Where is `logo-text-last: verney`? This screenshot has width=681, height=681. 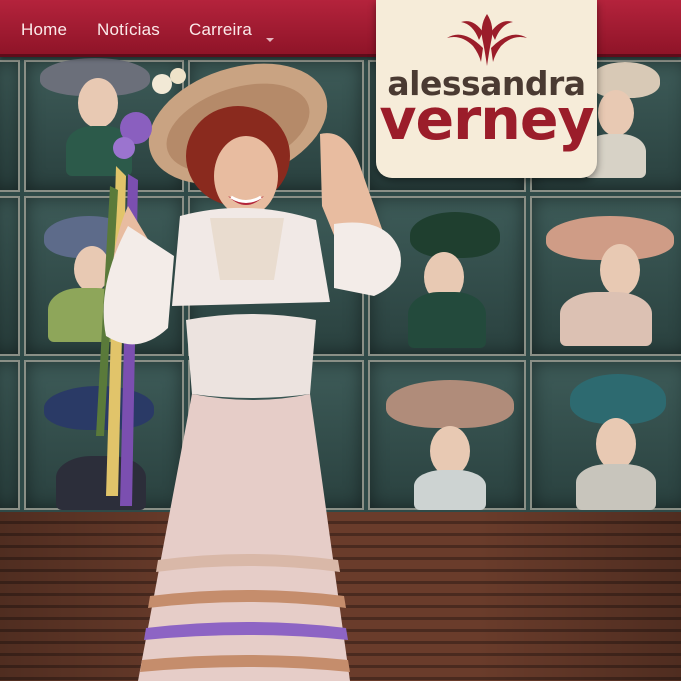
logo-text-last: verney is located at coordinates (486, 120).